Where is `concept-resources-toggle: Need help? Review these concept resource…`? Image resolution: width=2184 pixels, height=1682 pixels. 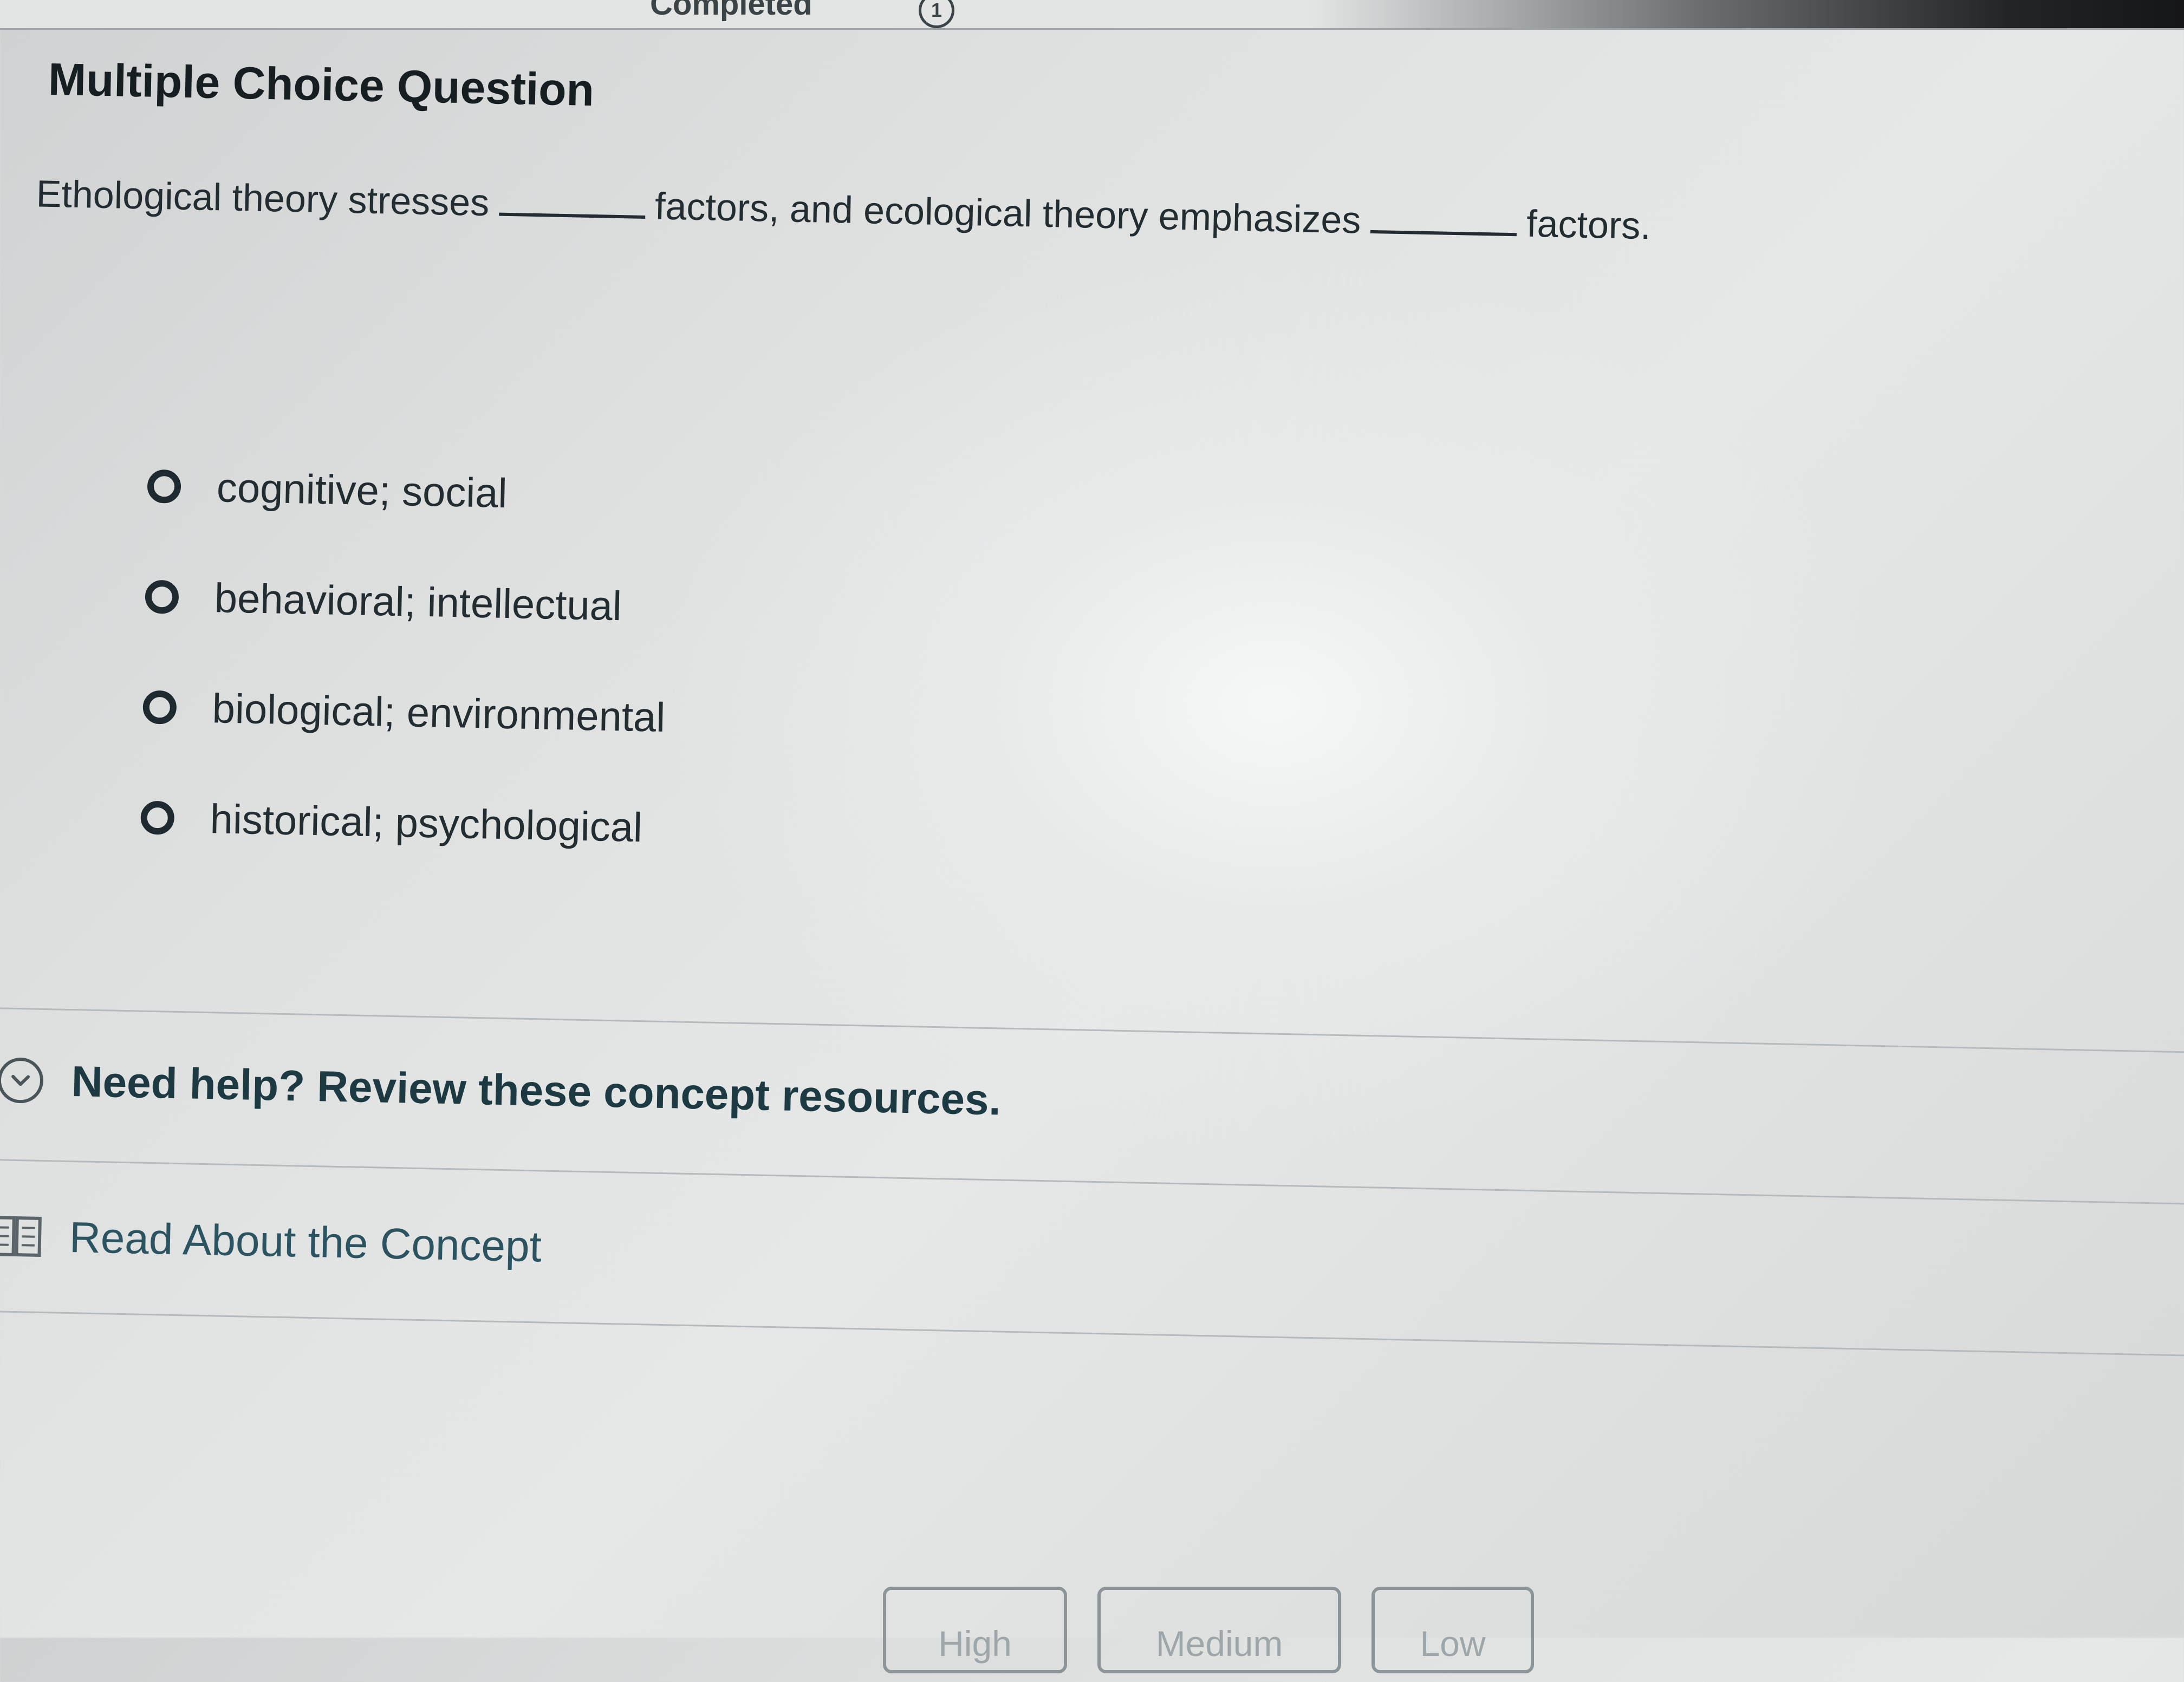
concept-resources-toggle: Need help? Review these concept resource… is located at coordinates (501, 1090).